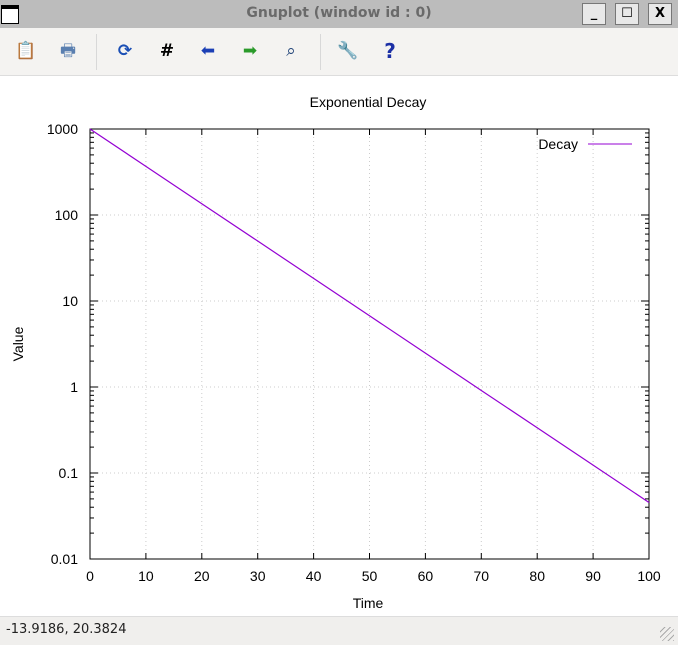 Image resolution: width=678 pixels, height=645 pixels. What do you see at coordinates (370, 576) in the screenshot?
I see `x-tick-label: 50` at bounding box center [370, 576].